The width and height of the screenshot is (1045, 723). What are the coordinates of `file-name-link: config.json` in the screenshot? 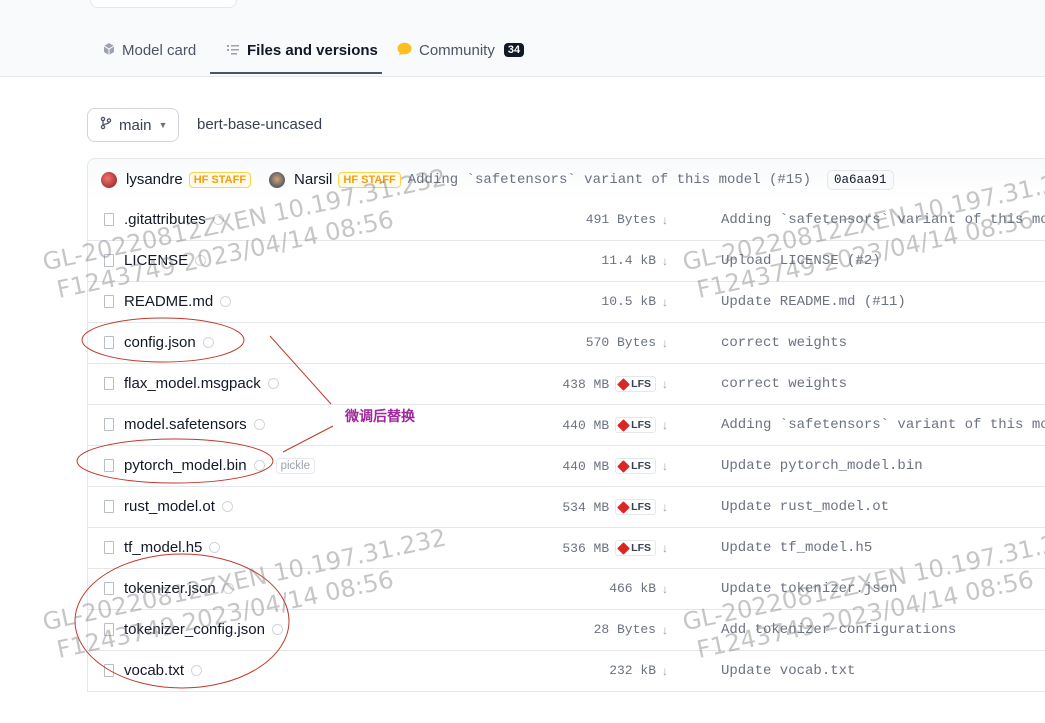 It's located at (160, 342).